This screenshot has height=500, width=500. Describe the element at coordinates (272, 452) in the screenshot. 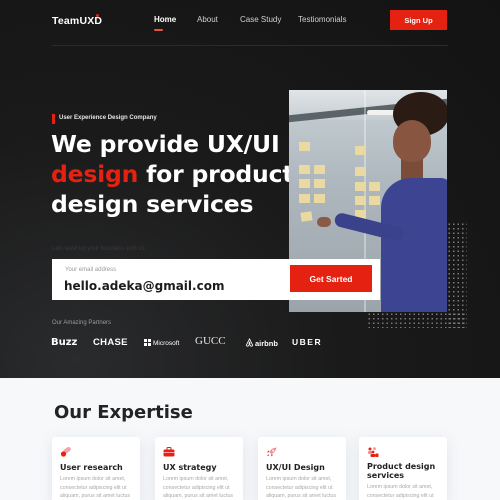

I see `rocket-icon` at that location.